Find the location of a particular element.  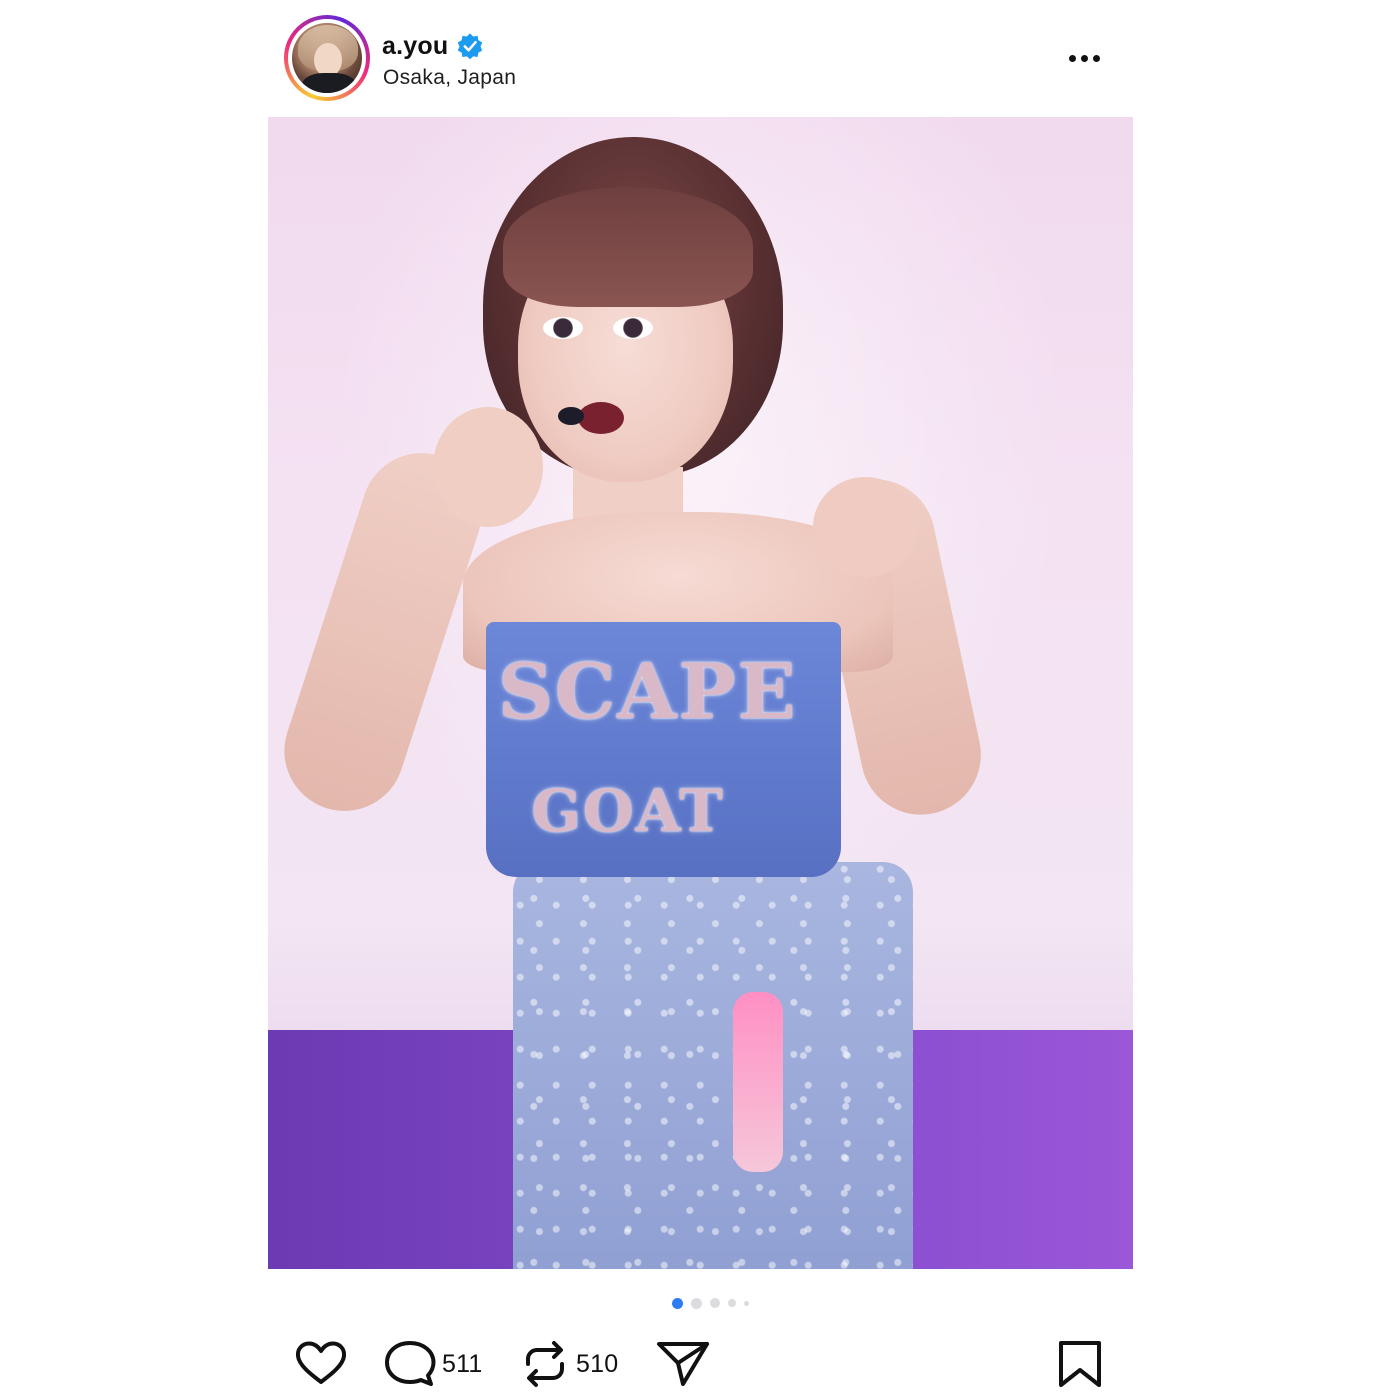

more-options-button is located at coordinates (1084, 58).